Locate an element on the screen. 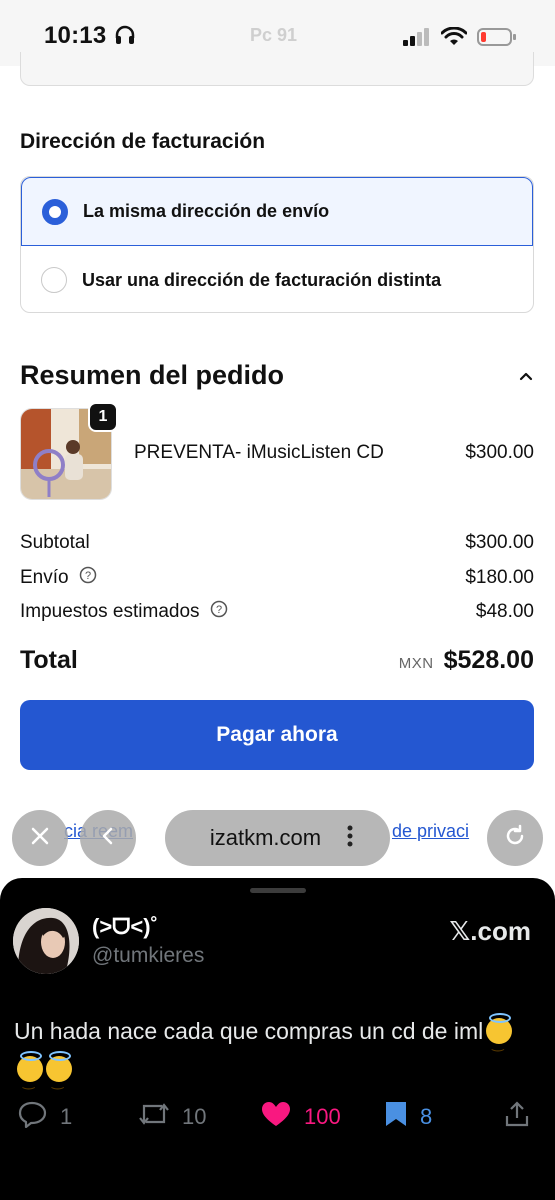 This screenshot has height=1200, width=555. reply-action: 1 is located at coordinates (45, 1117).